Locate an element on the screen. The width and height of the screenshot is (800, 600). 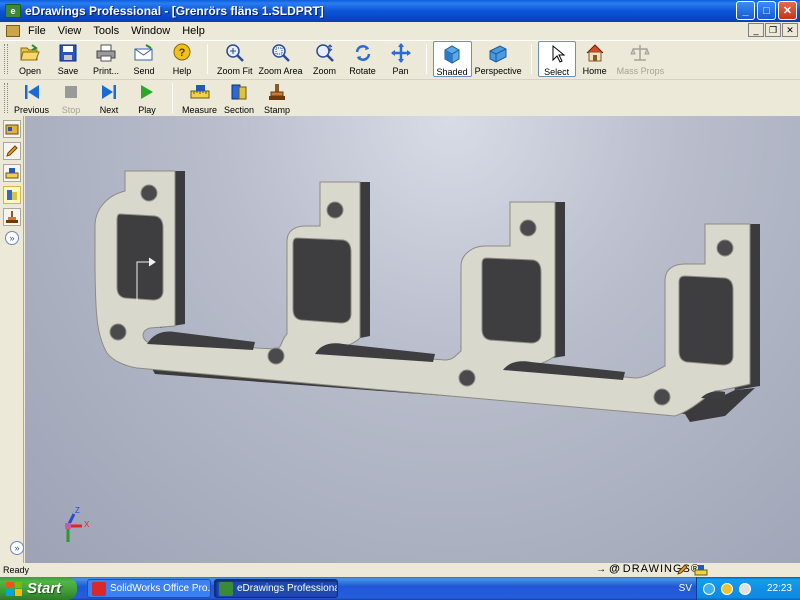
document-icon is located at coordinates (13, 31).